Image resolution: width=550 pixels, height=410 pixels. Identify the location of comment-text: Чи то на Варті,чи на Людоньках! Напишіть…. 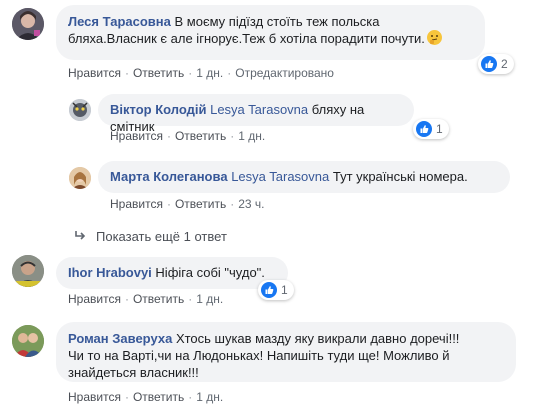
(259, 355).